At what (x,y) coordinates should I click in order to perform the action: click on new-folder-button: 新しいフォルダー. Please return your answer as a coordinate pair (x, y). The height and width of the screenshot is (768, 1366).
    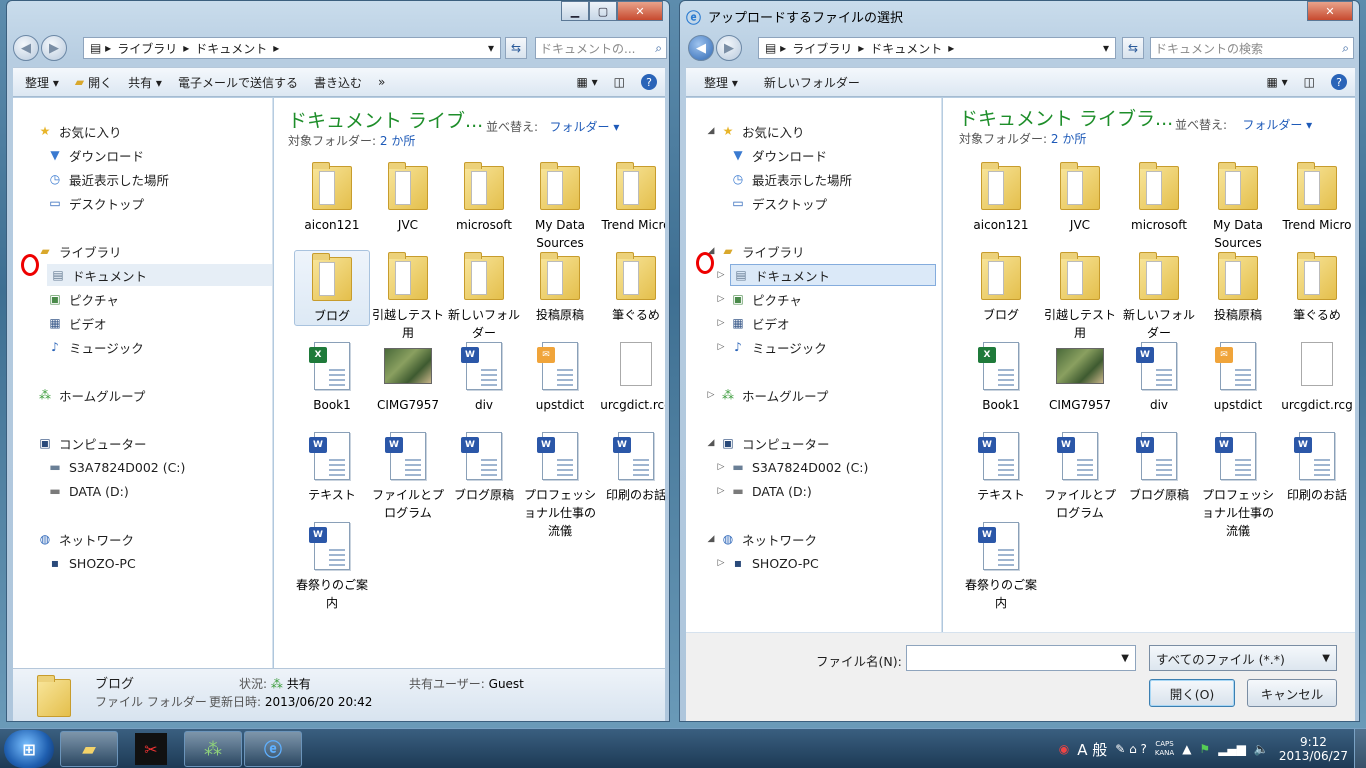
    Looking at the image, I should click on (807, 82).